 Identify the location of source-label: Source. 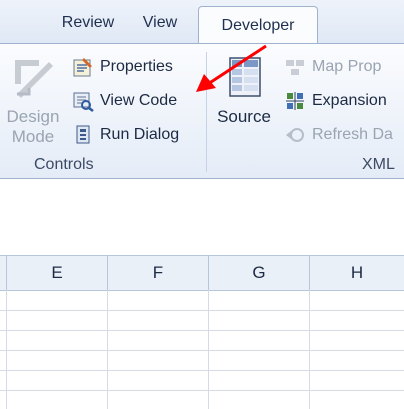
(244, 116).